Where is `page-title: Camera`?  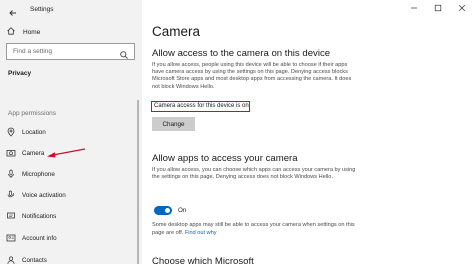 page-title: Camera is located at coordinates (176, 31).